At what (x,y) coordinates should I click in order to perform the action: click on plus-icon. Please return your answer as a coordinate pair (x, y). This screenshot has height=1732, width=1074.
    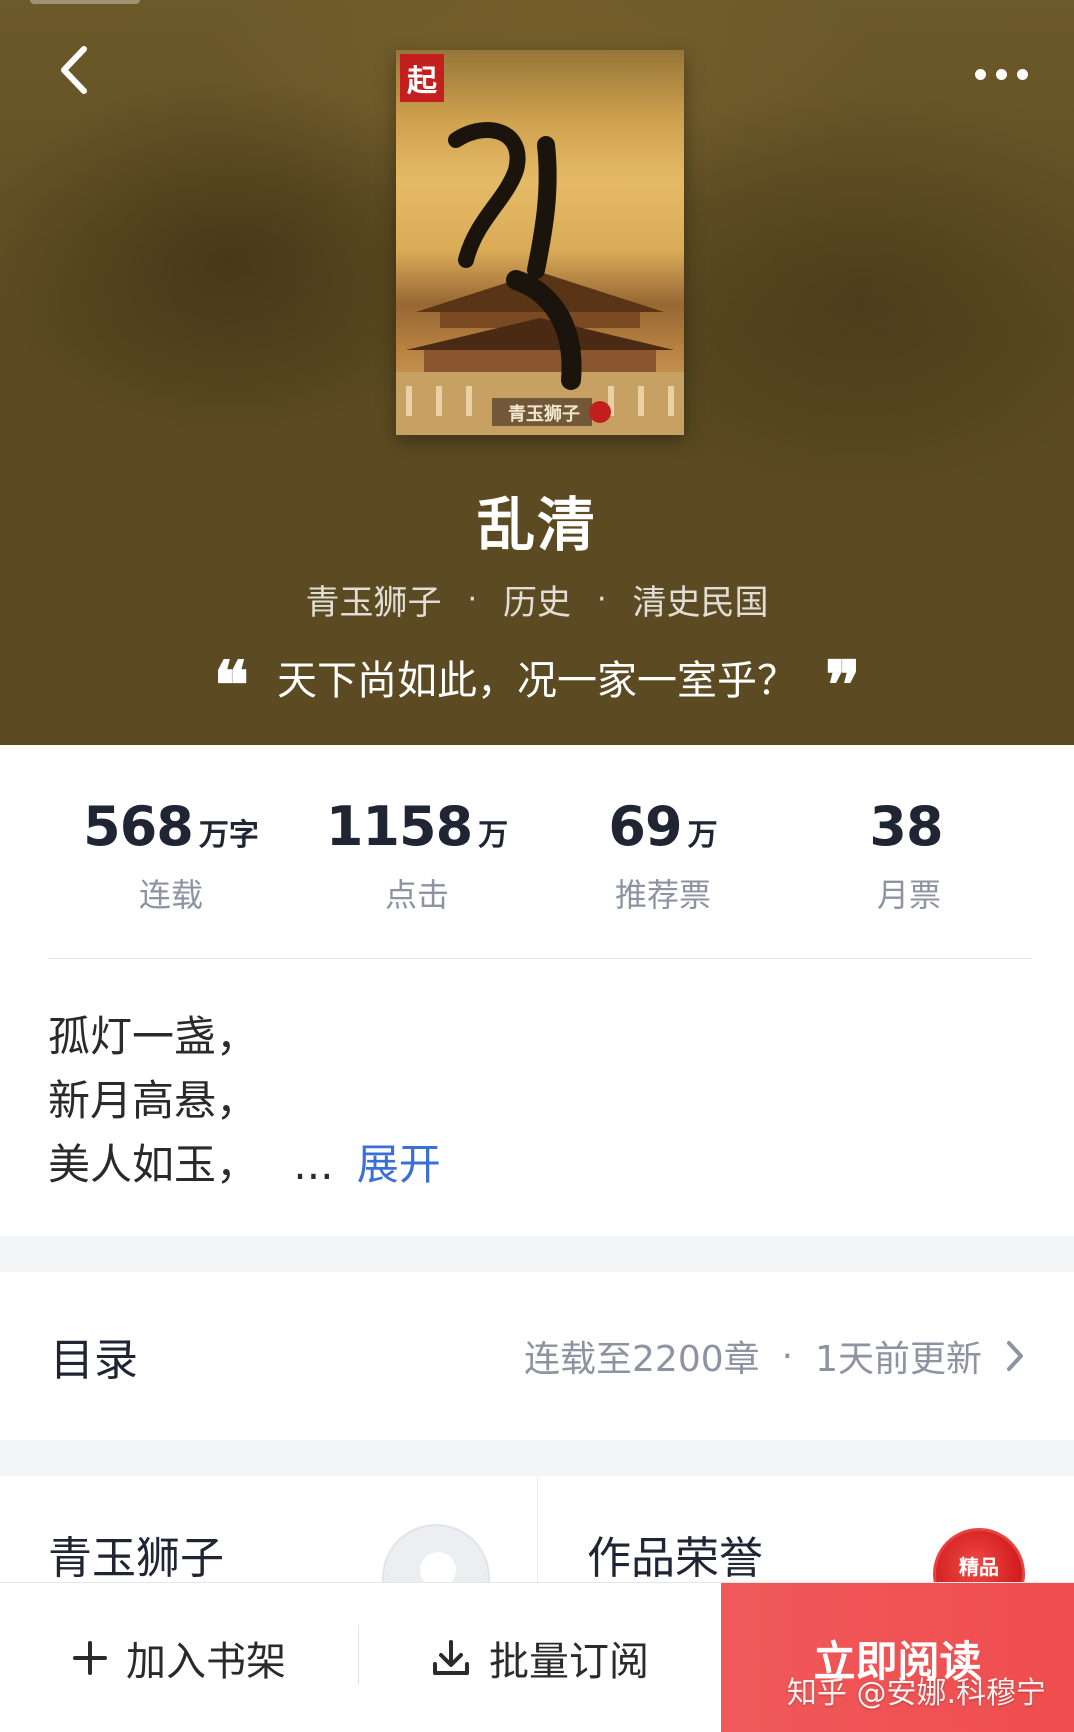
    Looking at the image, I should click on (90, 1658).